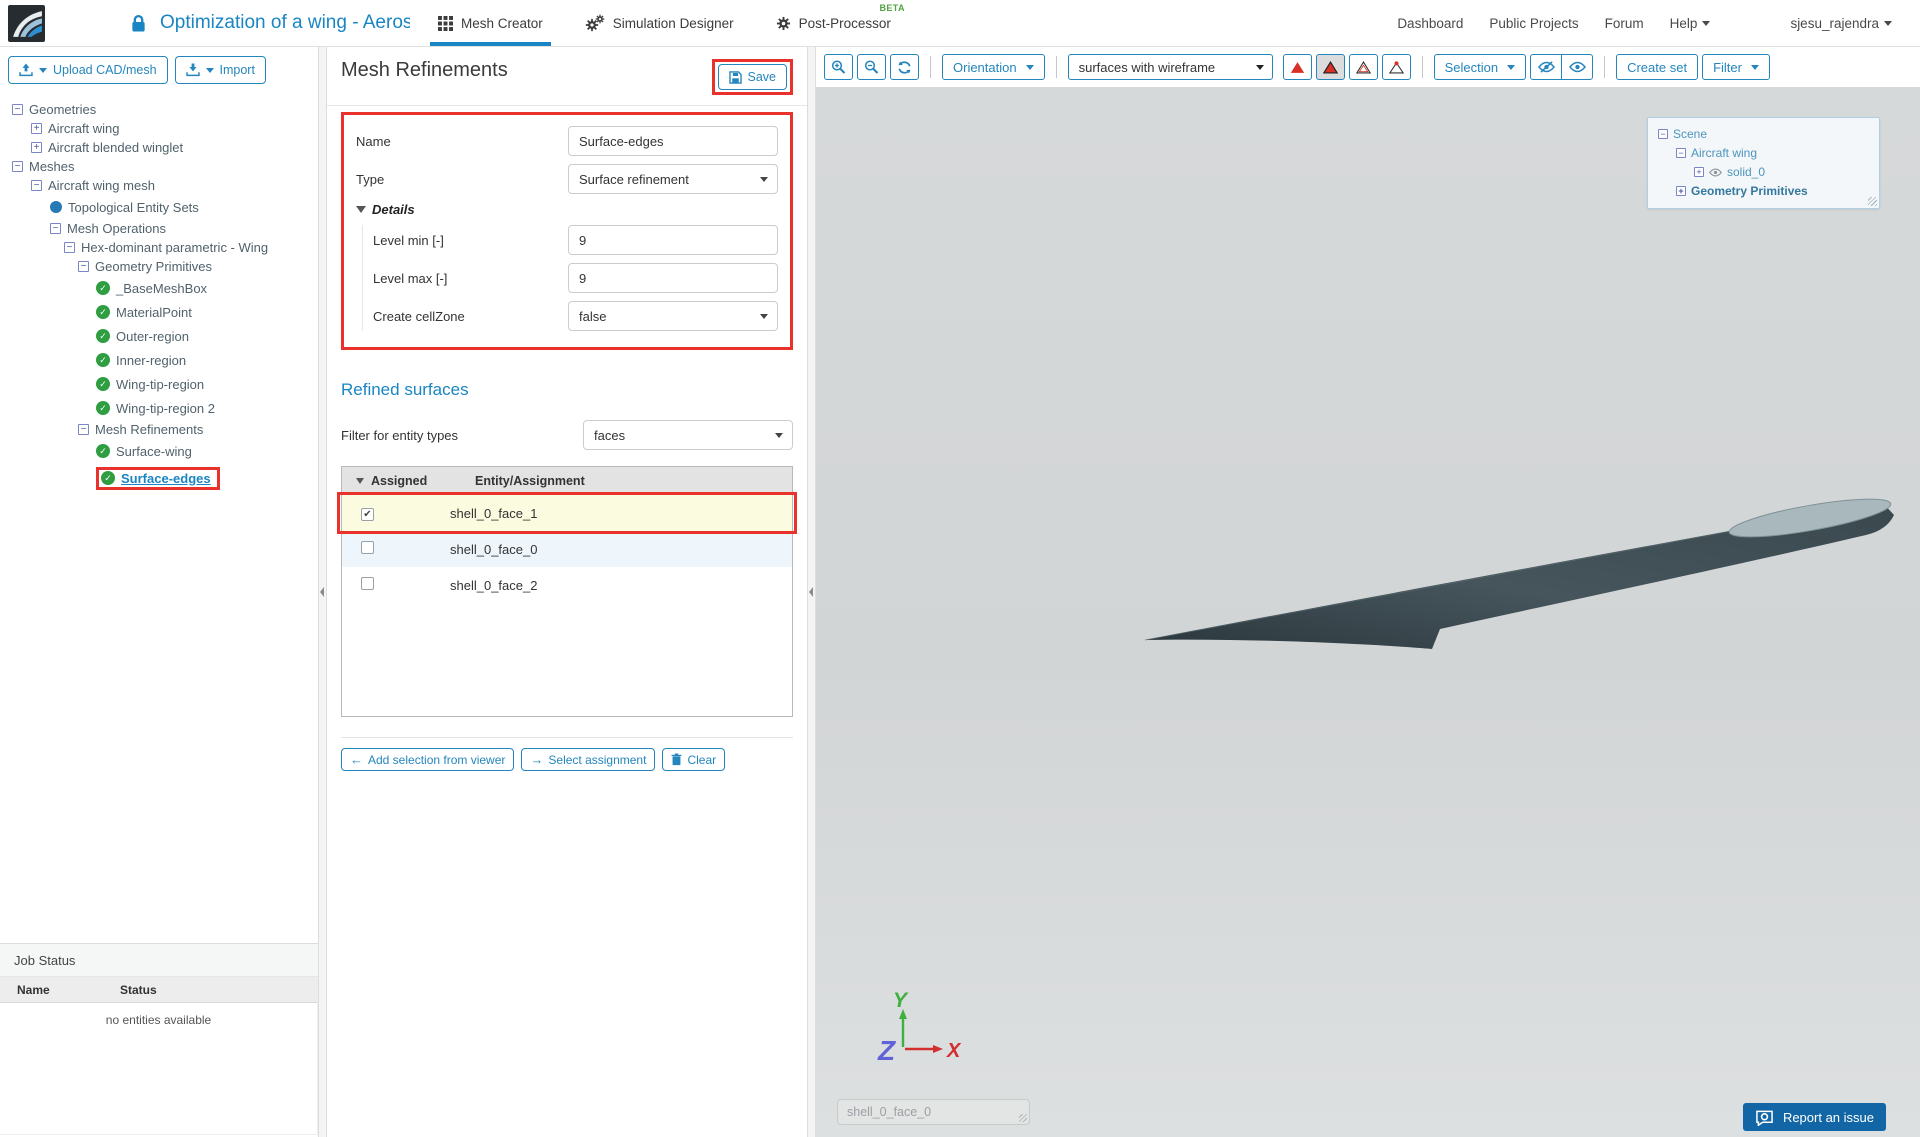  Describe the element at coordinates (1768, 153) in the screenshot. I see `scene-tree-item-aircraft-wing: Aircraft wing` at that location.